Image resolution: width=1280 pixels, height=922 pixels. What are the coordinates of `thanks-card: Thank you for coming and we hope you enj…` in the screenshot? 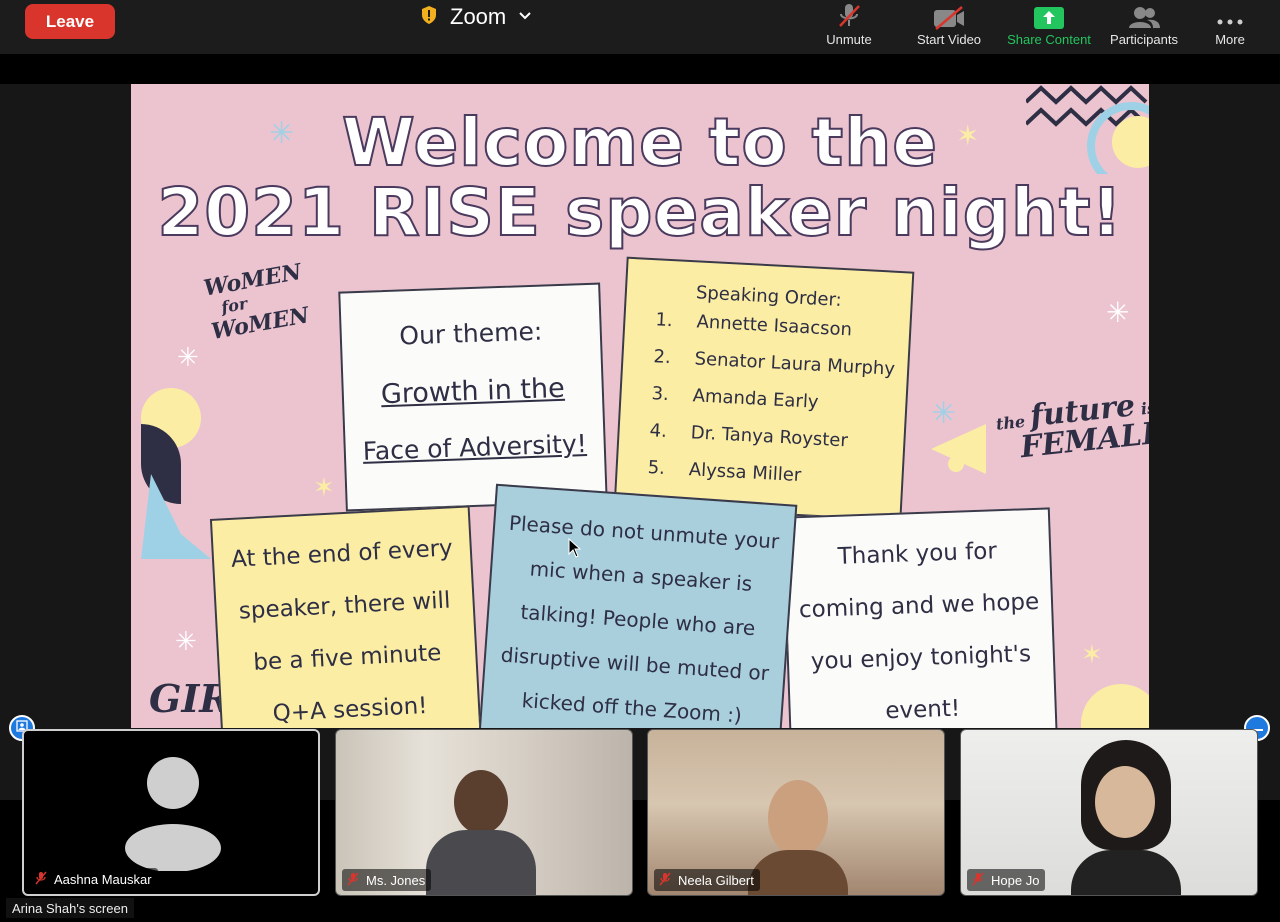 It's located at (920, 617).